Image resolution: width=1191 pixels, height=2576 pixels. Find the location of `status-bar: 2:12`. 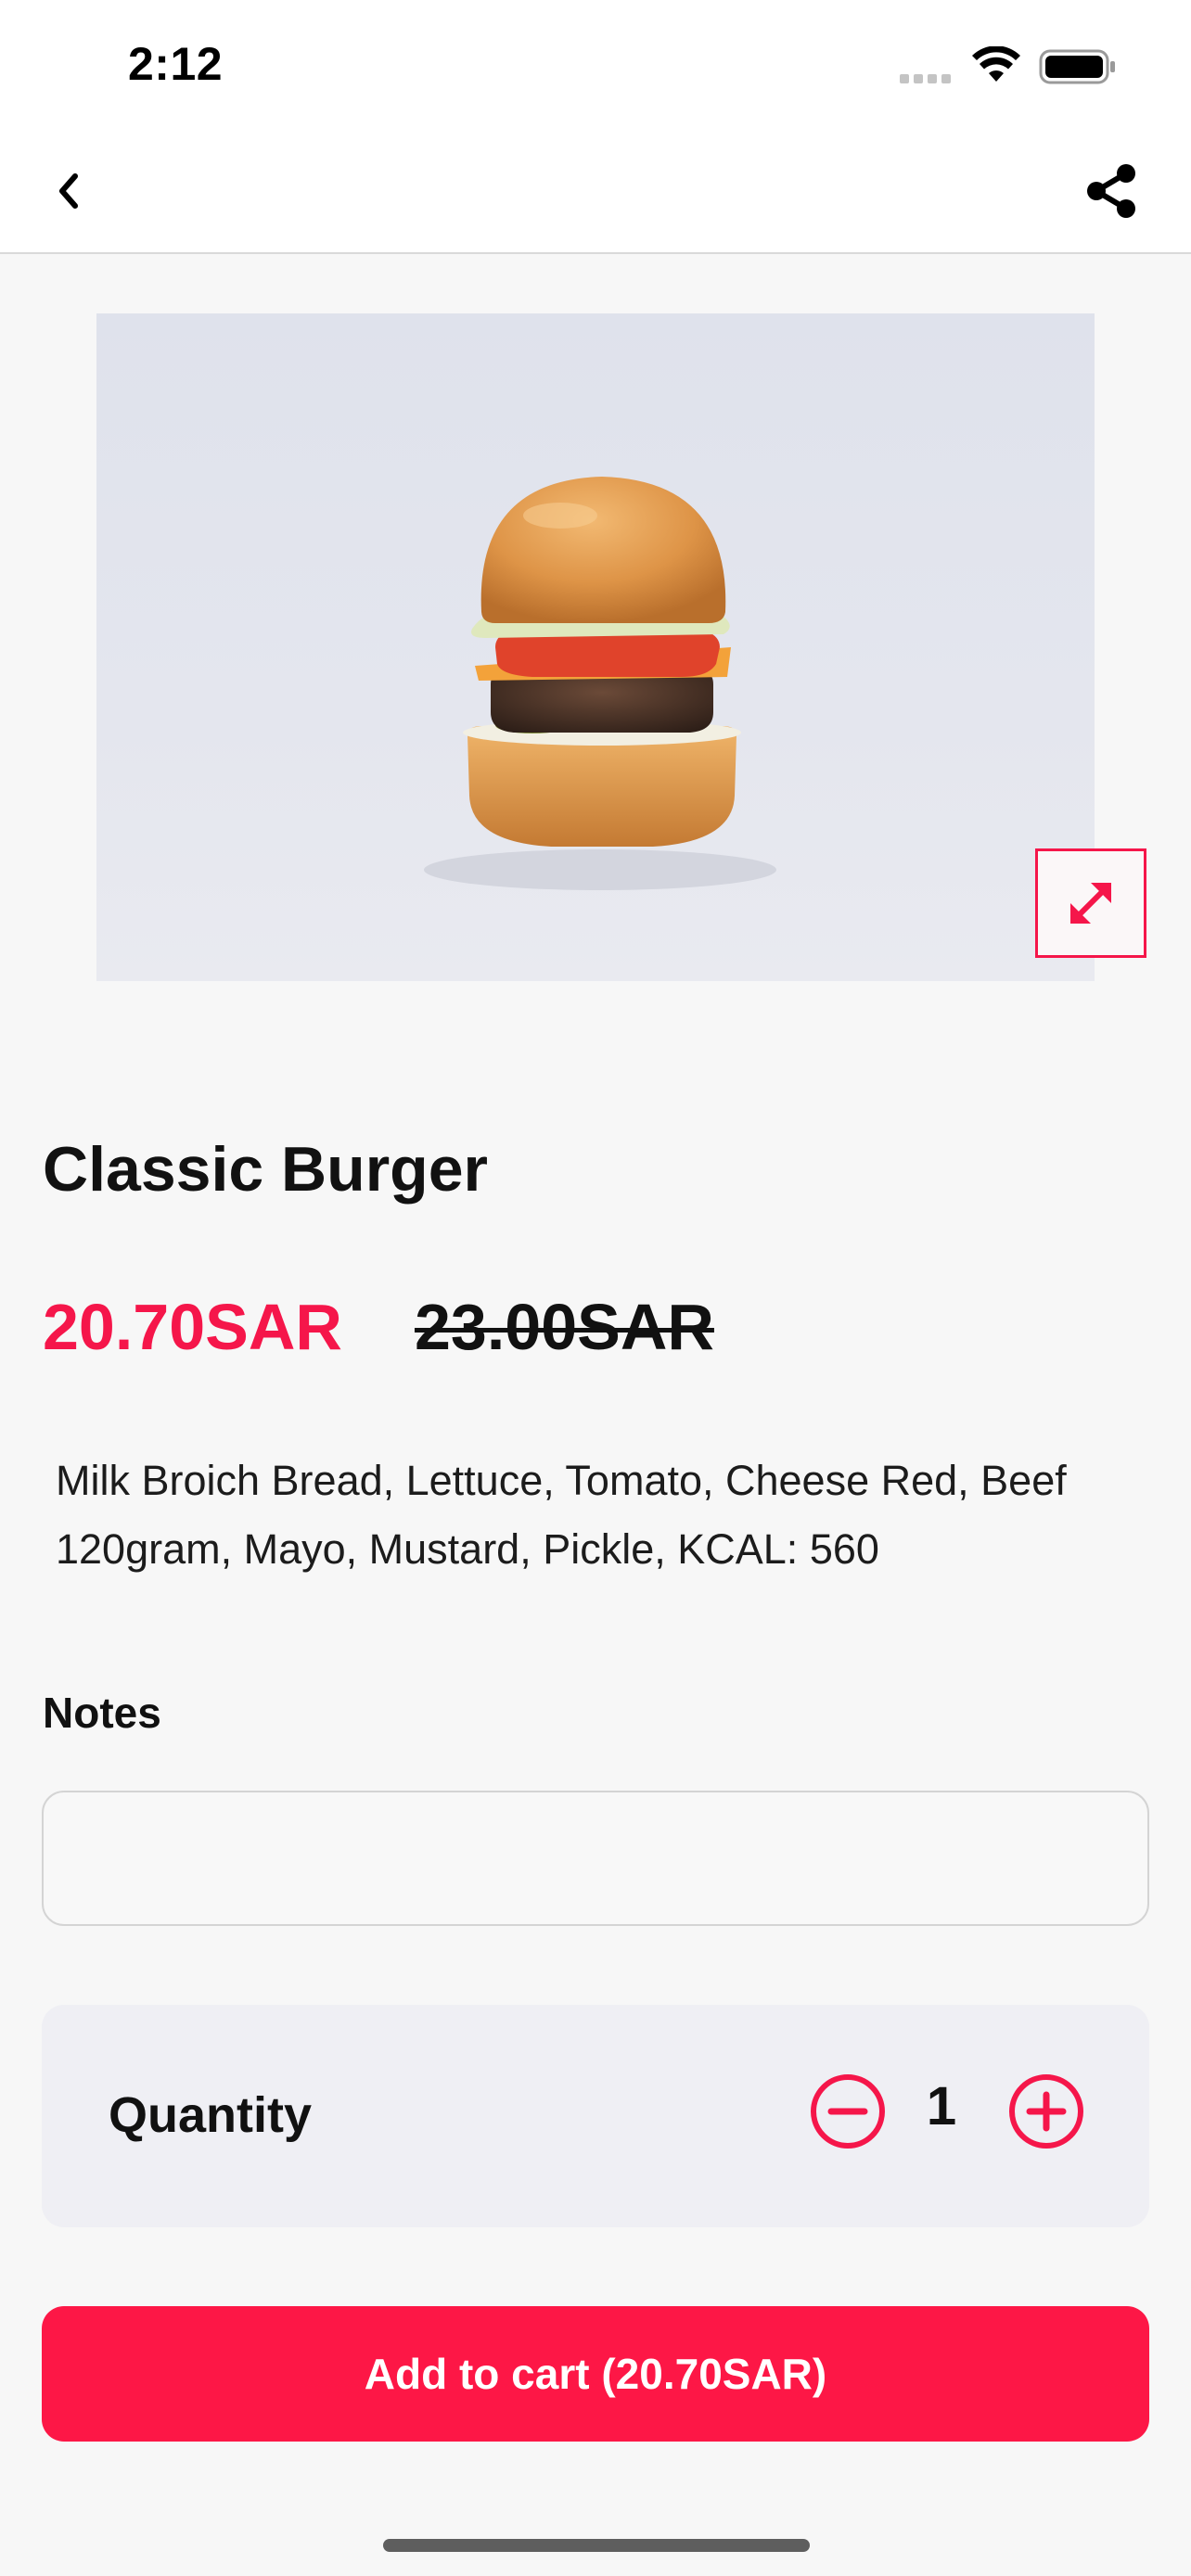

status-bar: 2:12 is located at coordinates (595, 65).